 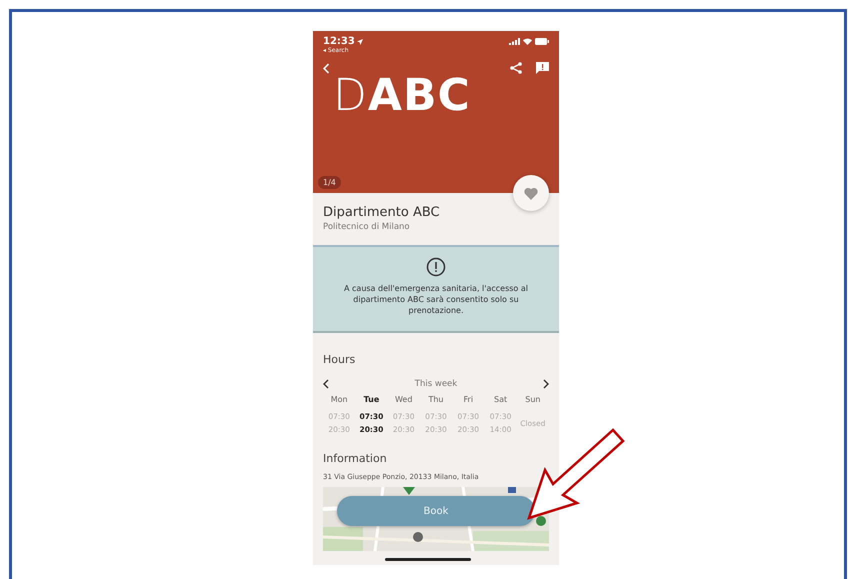 I want to click on battery-icon, so click(x=542, y=41).